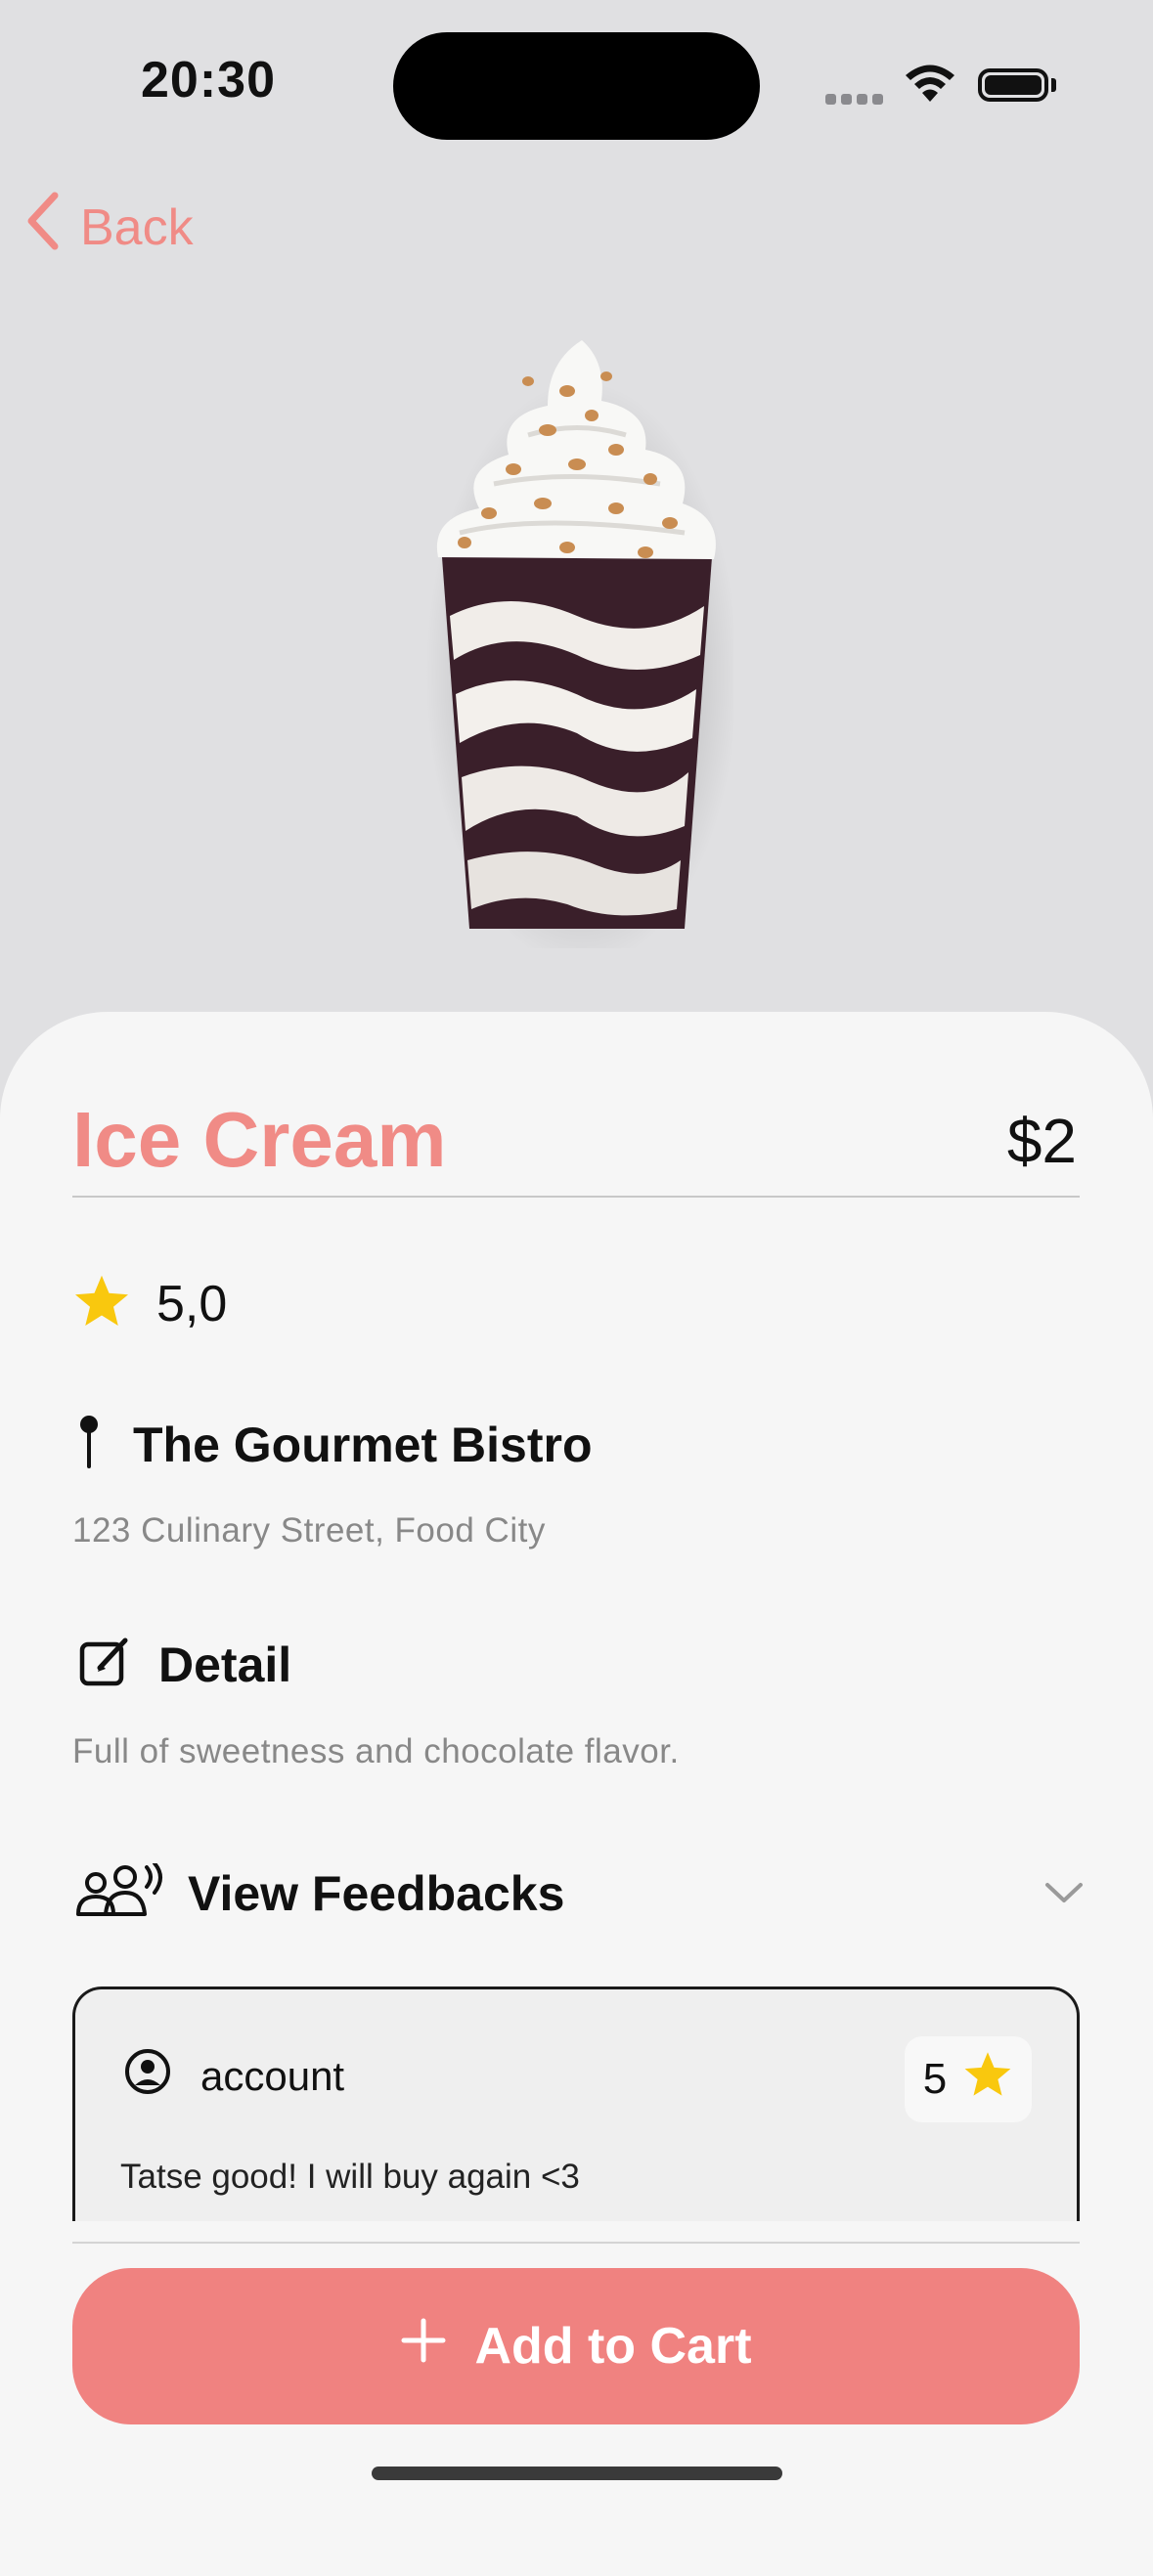 The width and height of the screenshot is (1153, 2576). I want to click on chevron-left-icon, so click(43, 227).